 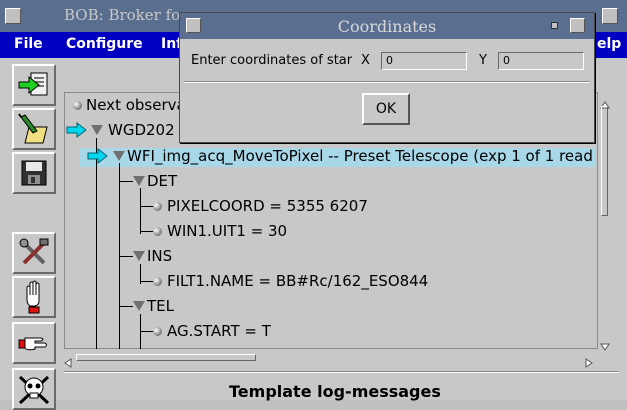 What do you see at coordinates (589, 360) in the screenshot?
I see `scroll-right-icon` at bounding box center [589, 360].